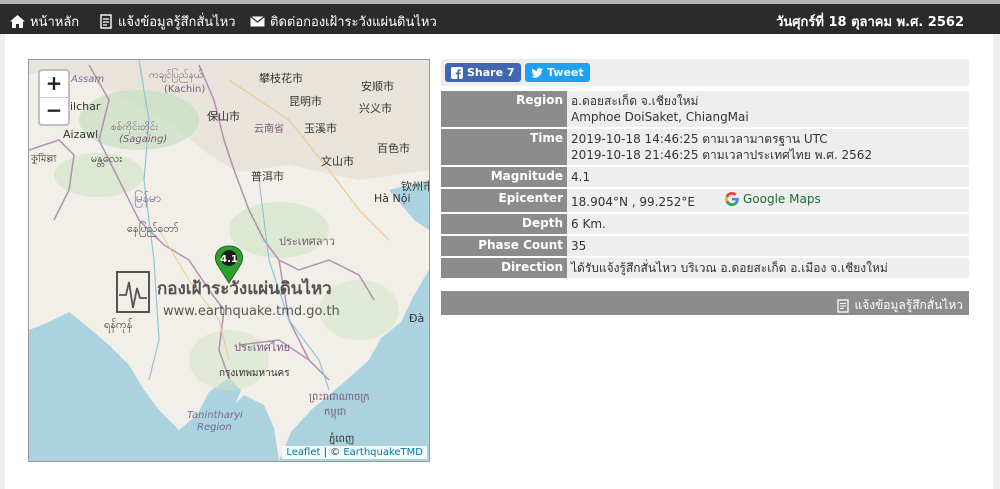 The height and width of the screenshot is (489, 1000). I want to click on map-label-danang: Đà, so click(416, 318).